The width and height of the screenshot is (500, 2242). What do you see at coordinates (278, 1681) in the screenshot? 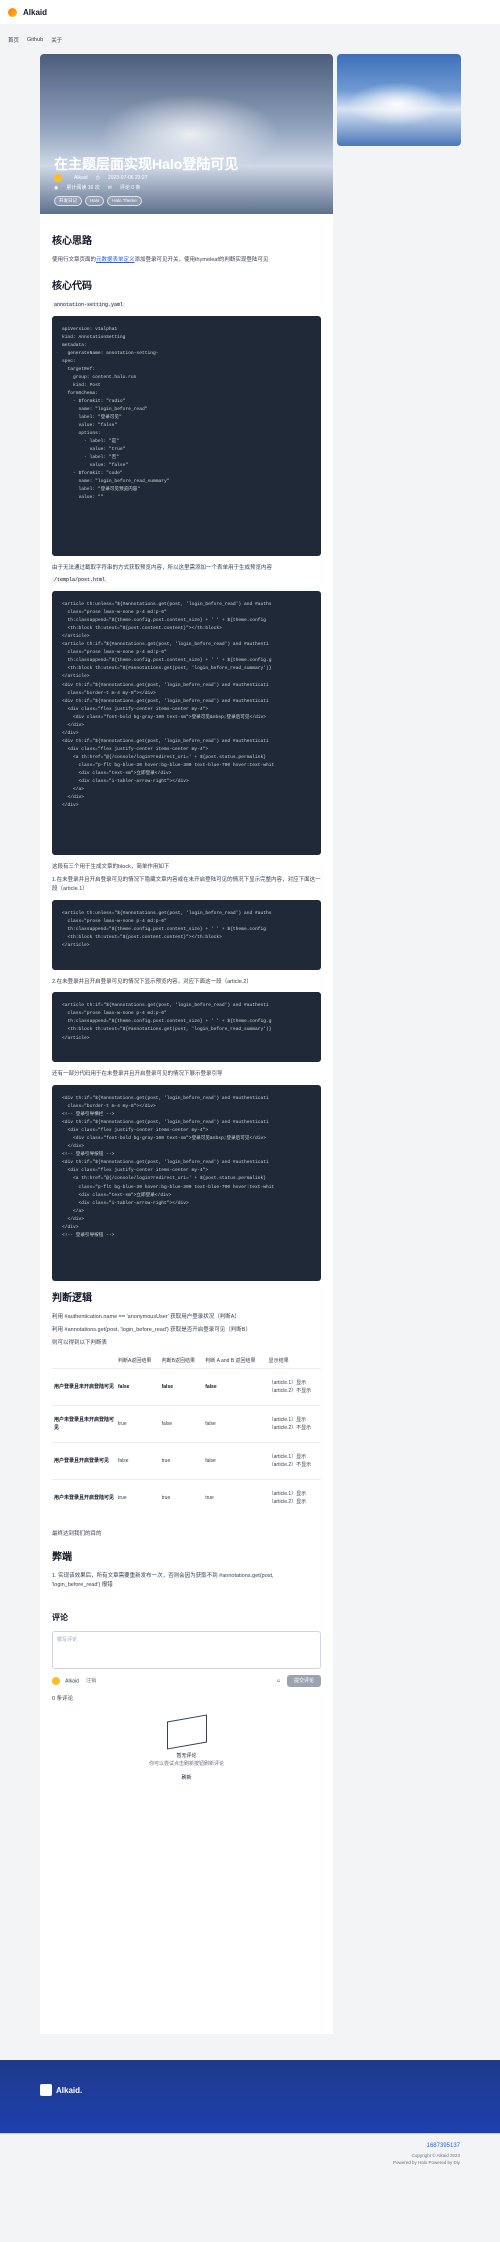
I see `emoji-icon: ☺` at bounding box center [278, 1681].